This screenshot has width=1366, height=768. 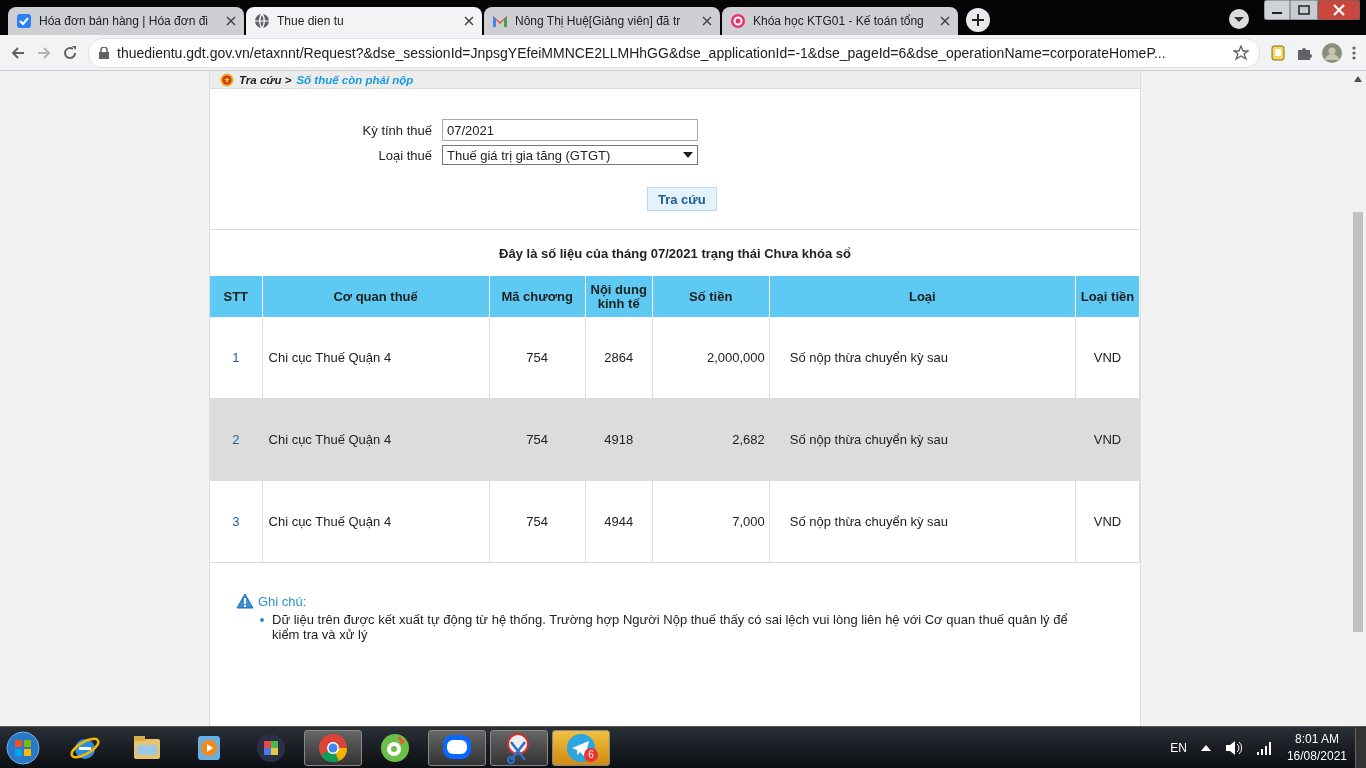 What do you see at coordinates (670, 627) in the screenshot?
I see `note-text: Dữ liệu trên được kết xuất tự động từ hệ thống. Trường hợp Người Nộp thuế thấy có sai lệch vui lòng liên hệ với Cơ quan thuế quản lý để kiểm tra và xử lý` at bounding box center [670, 627].